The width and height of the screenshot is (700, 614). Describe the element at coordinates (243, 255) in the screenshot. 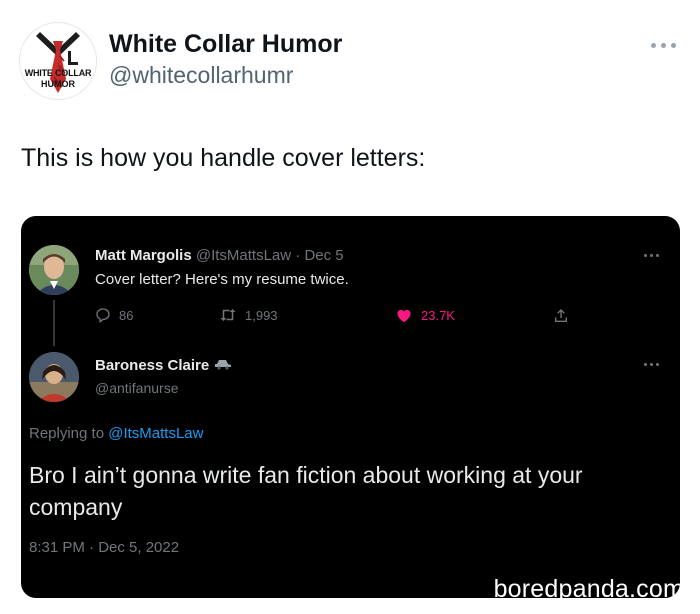

I see `tweet-author-handle: @ItsMattsLaw` at that location.